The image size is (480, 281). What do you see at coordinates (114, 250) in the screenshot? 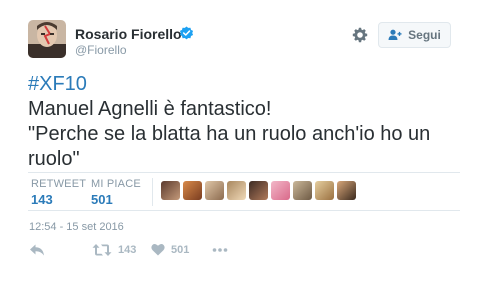
I see `retweet-button: 143` at bounding box center [114, 250].